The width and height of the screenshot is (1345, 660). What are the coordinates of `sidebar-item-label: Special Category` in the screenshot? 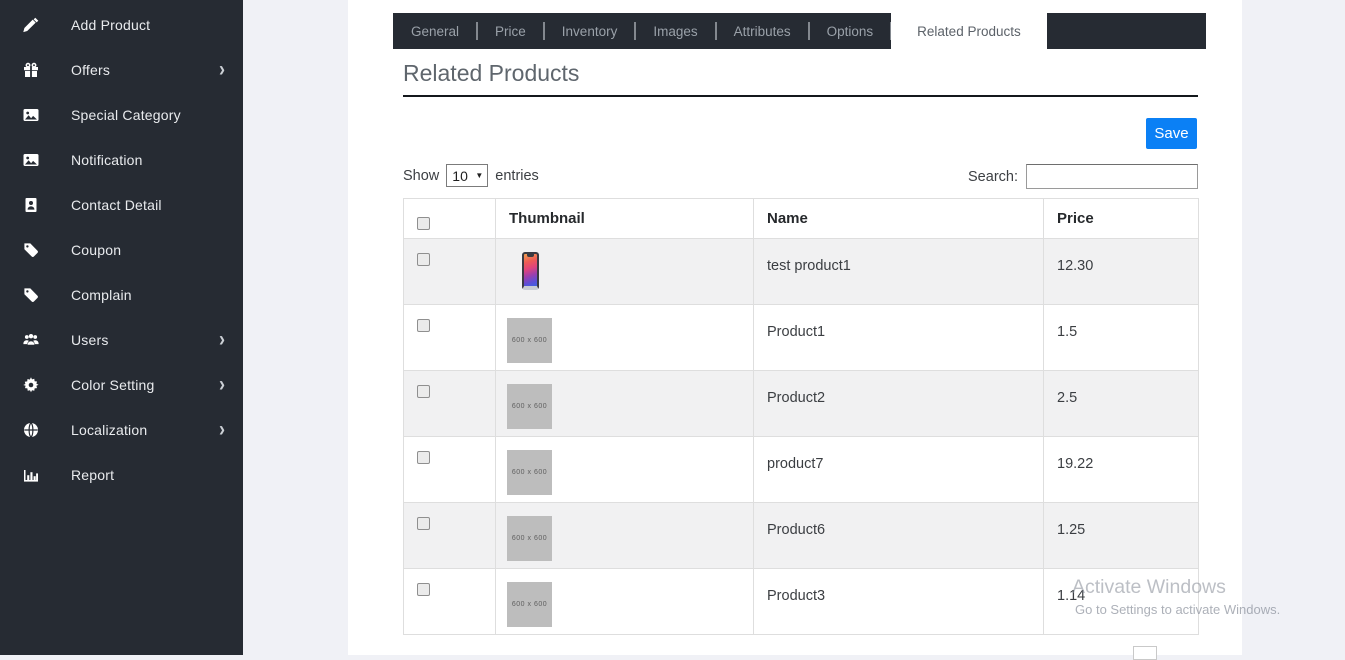 It's located at (126, 114).